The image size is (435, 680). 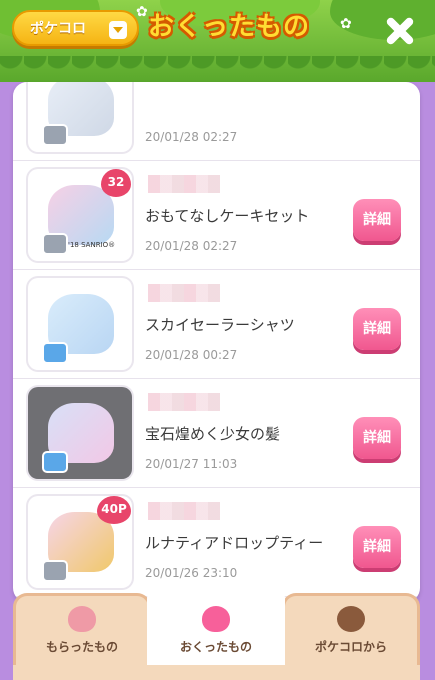 What do you see at coordinates (213, 434) in the screenshot?
I see `item-name: 宝石煌めく少女の髪` at bounding box center [213, 434].